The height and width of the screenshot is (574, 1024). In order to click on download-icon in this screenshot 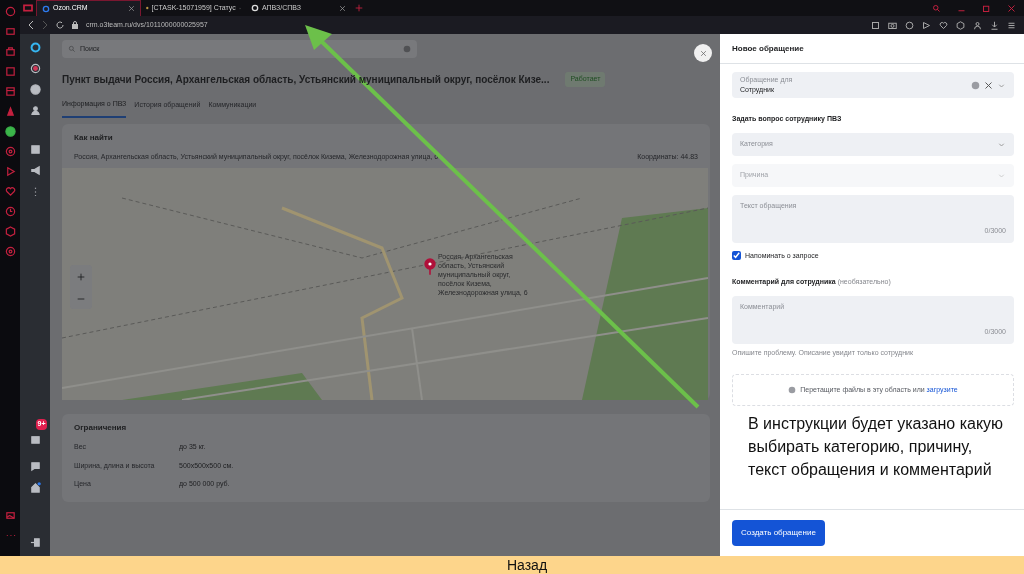, I will do `click(994, 25)`.